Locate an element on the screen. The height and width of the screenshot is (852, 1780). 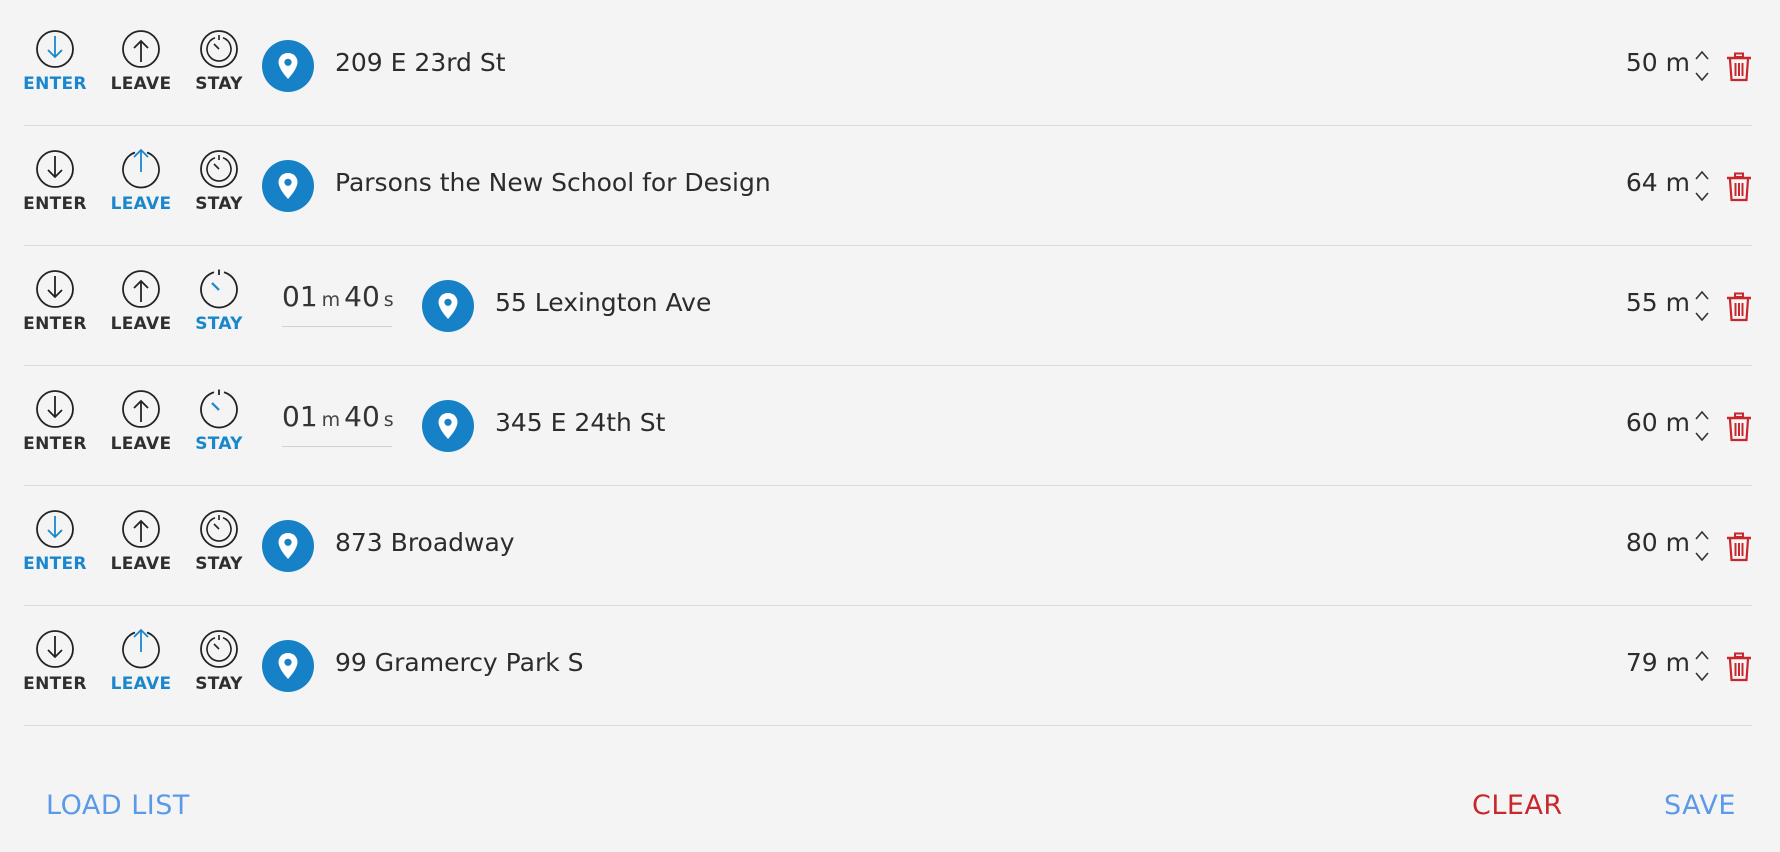
radius-value: 79 m is located at coordinates (1657, 662).